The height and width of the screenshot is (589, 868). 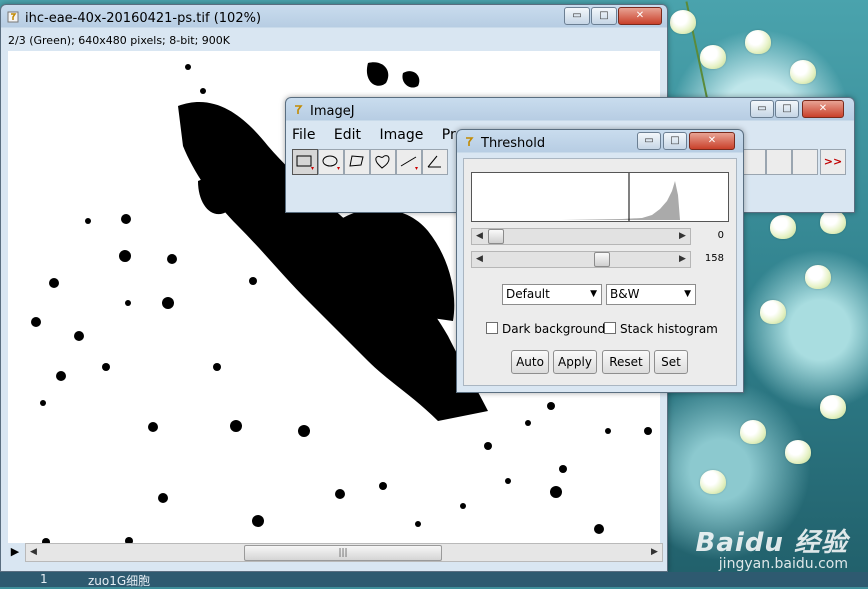 What do you see at coordinates (625, 294) in the screenshot?
I see `display-mode-value: B&W` at bounding box center [625, 294].